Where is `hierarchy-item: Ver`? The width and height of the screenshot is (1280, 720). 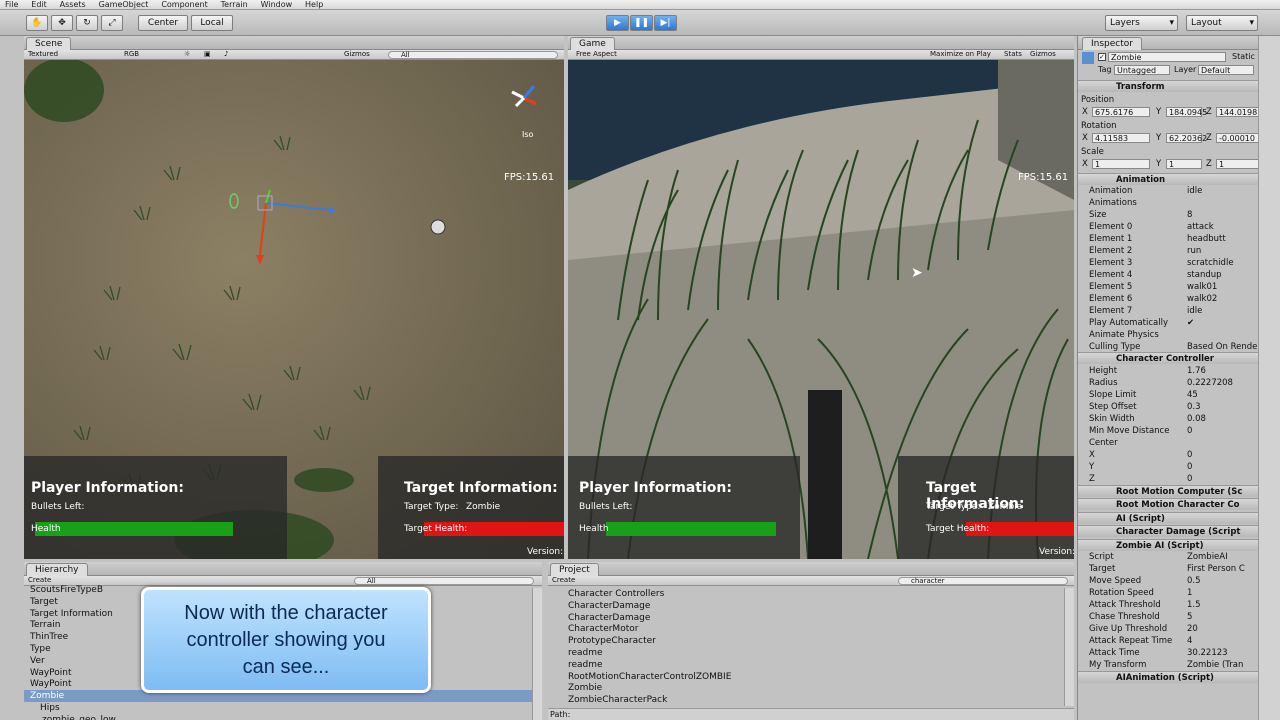 hierarchy-item: Ver is located at coordinates (37, 661).